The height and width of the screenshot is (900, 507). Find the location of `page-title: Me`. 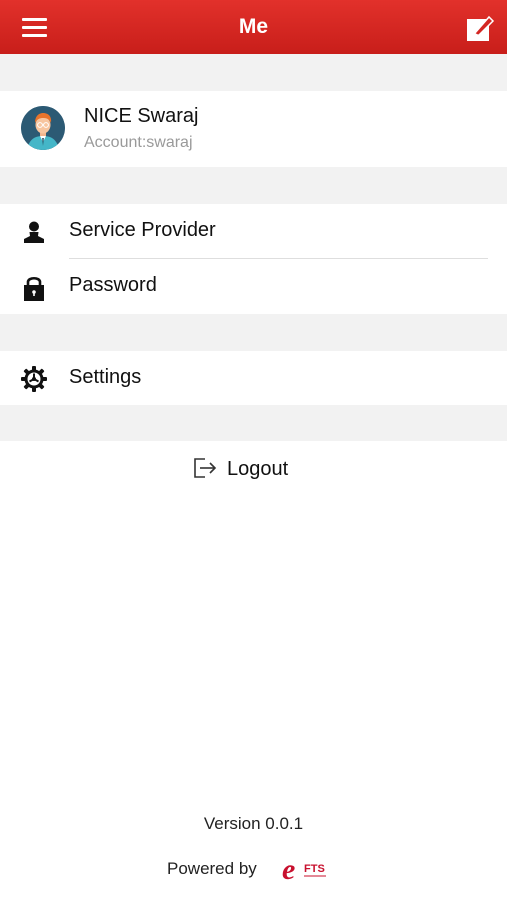

page-title: Me is located at coordinates (253, 26).